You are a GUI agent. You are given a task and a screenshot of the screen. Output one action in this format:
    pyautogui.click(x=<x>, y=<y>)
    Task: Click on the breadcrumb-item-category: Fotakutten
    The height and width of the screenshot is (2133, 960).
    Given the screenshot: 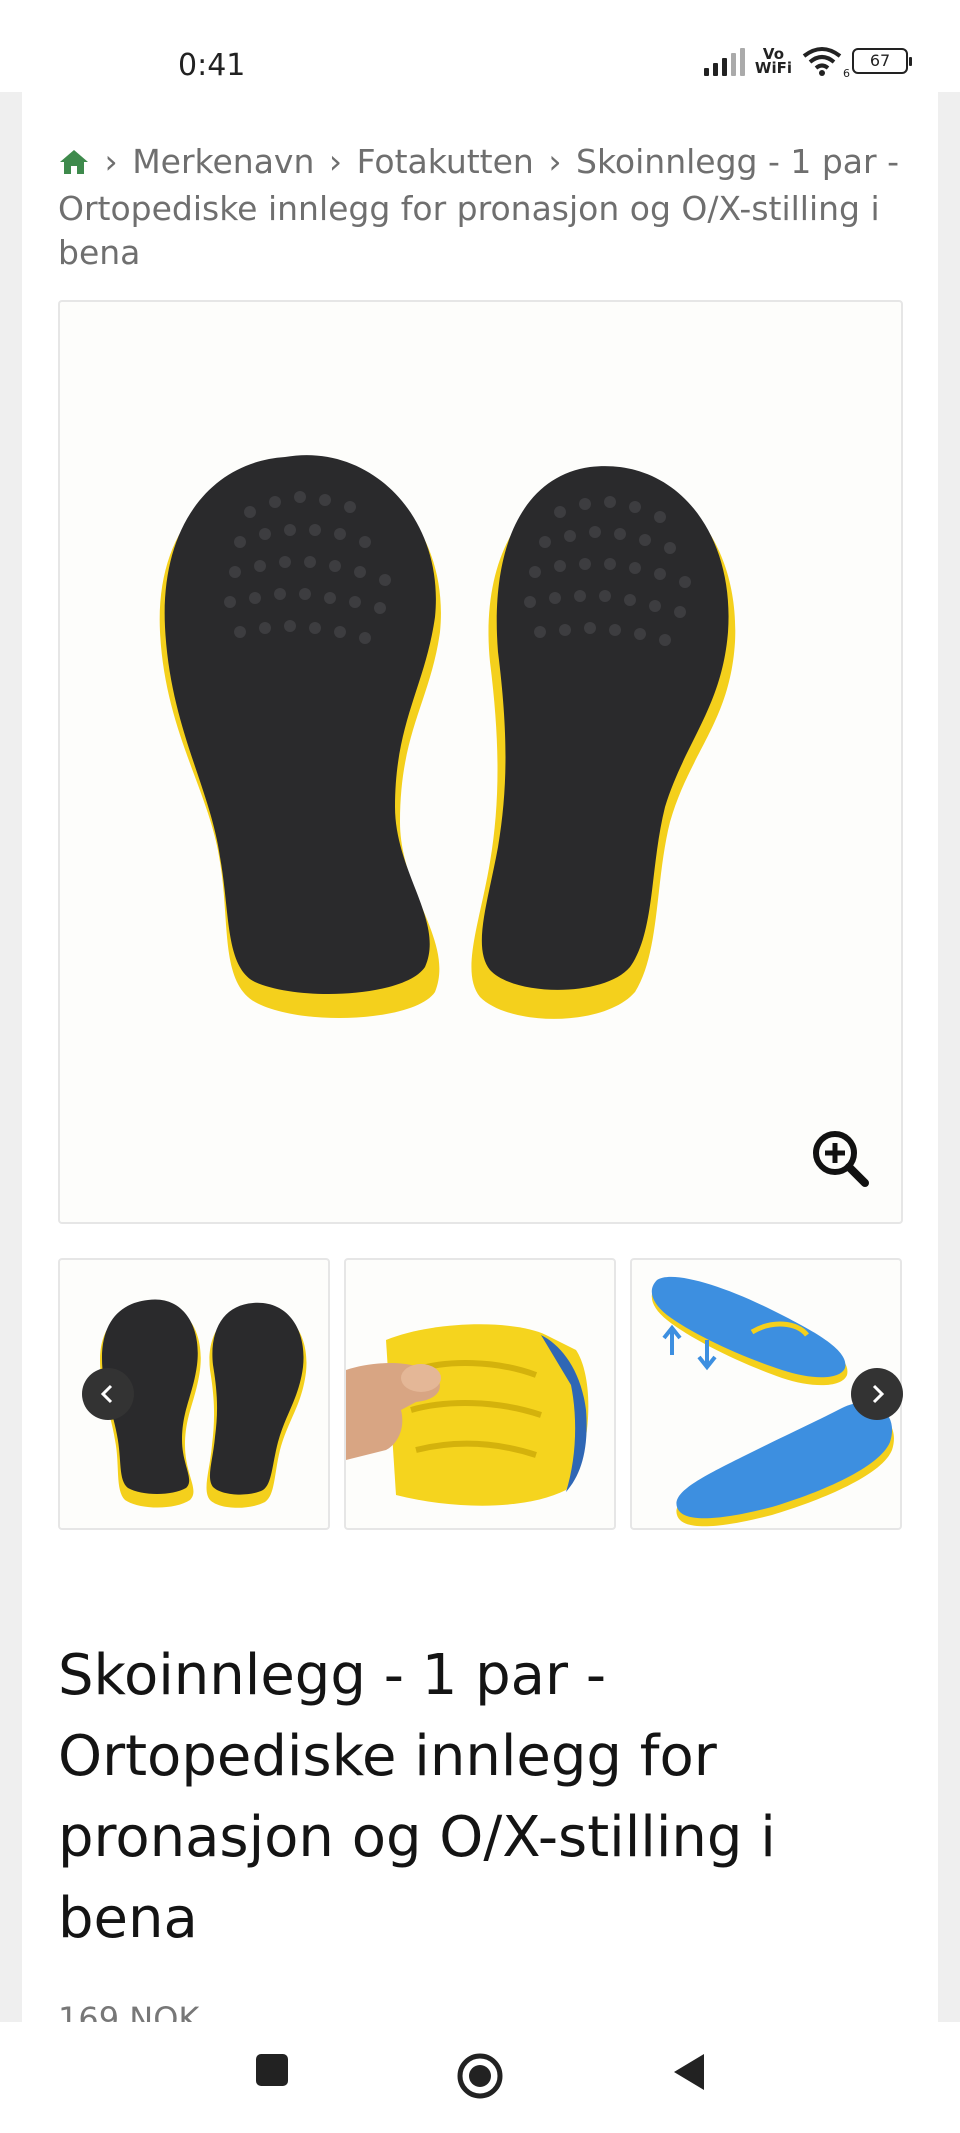 What is the action you would take?
    pyautogui.click(x=445, y=161)
    